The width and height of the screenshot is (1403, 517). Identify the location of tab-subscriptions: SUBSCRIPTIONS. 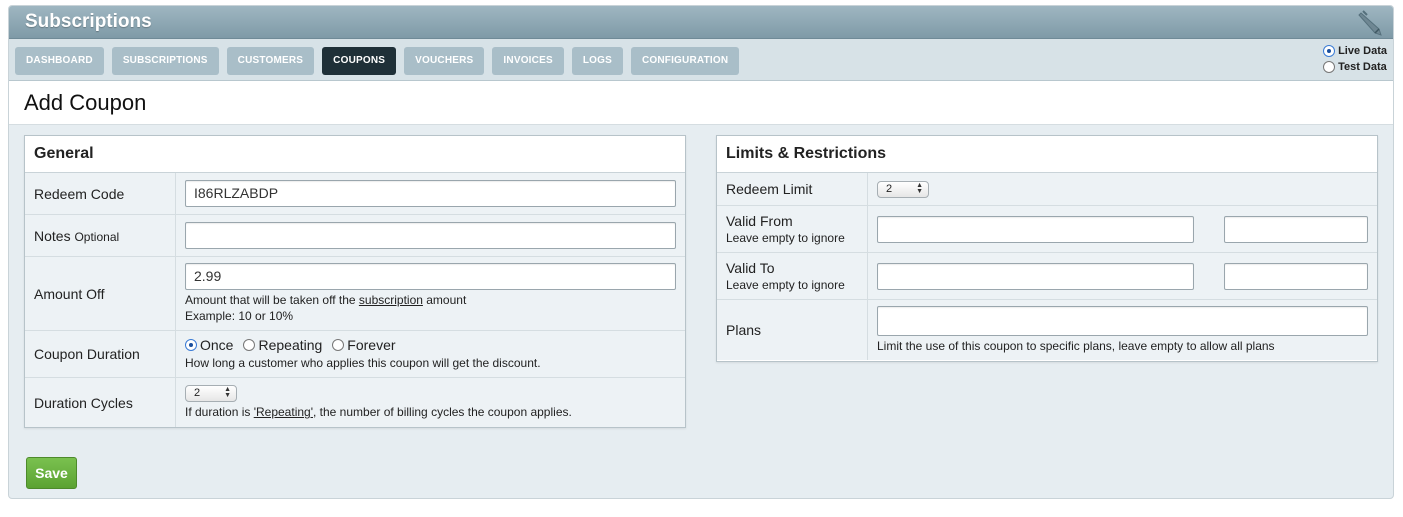
(165, 61).